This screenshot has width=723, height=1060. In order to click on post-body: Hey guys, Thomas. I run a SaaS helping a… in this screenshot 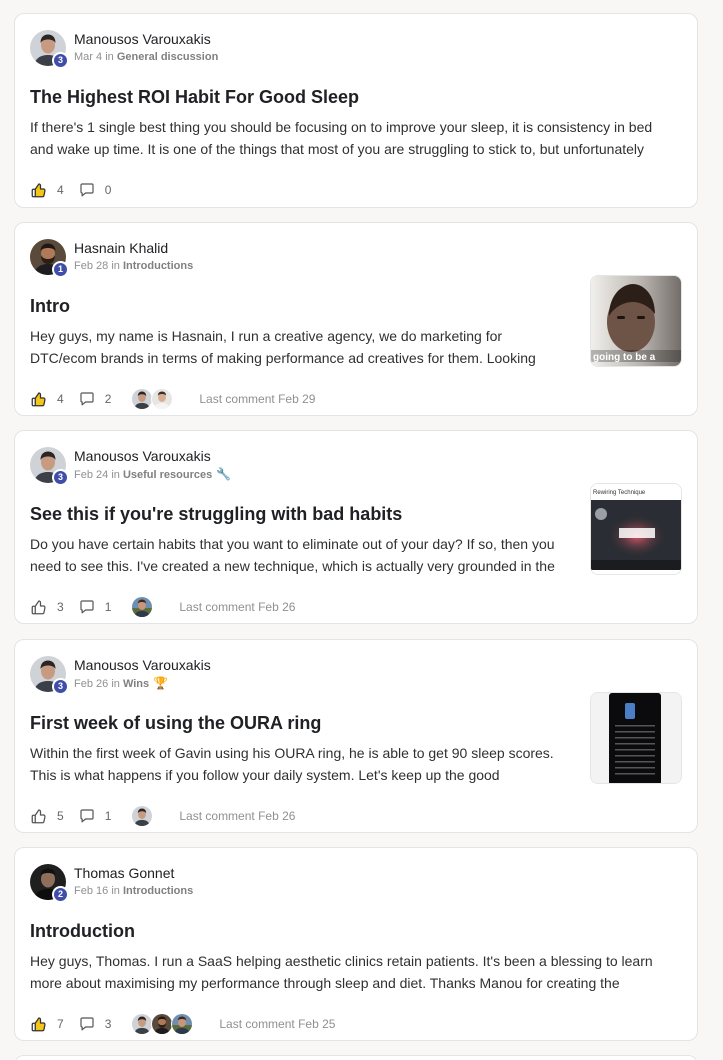, I will do `click(341, 972)`.